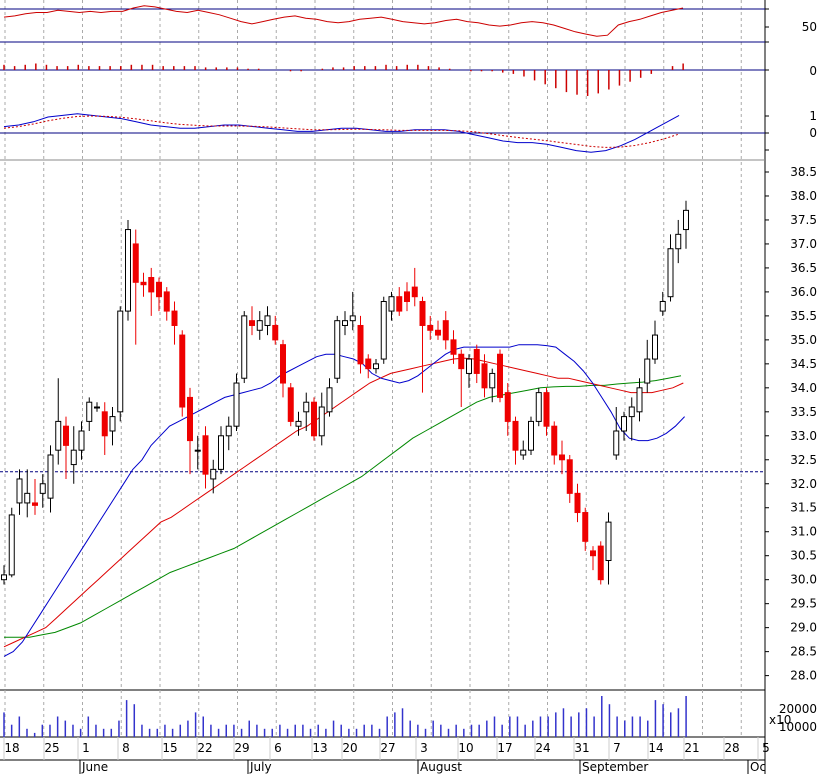 The image size is (823, 778). What do you see at coordinates (803, 508) in the screenshot?
I see `price-tick-label: 31.5` at bounding box center [803, 508].